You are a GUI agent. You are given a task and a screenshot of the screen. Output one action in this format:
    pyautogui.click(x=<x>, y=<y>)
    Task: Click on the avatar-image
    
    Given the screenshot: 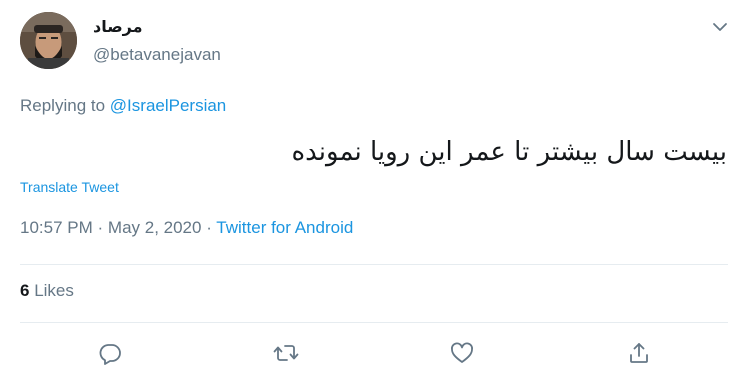 What is the action you would take?
    pyautogui.click(x=48, y=40)
    